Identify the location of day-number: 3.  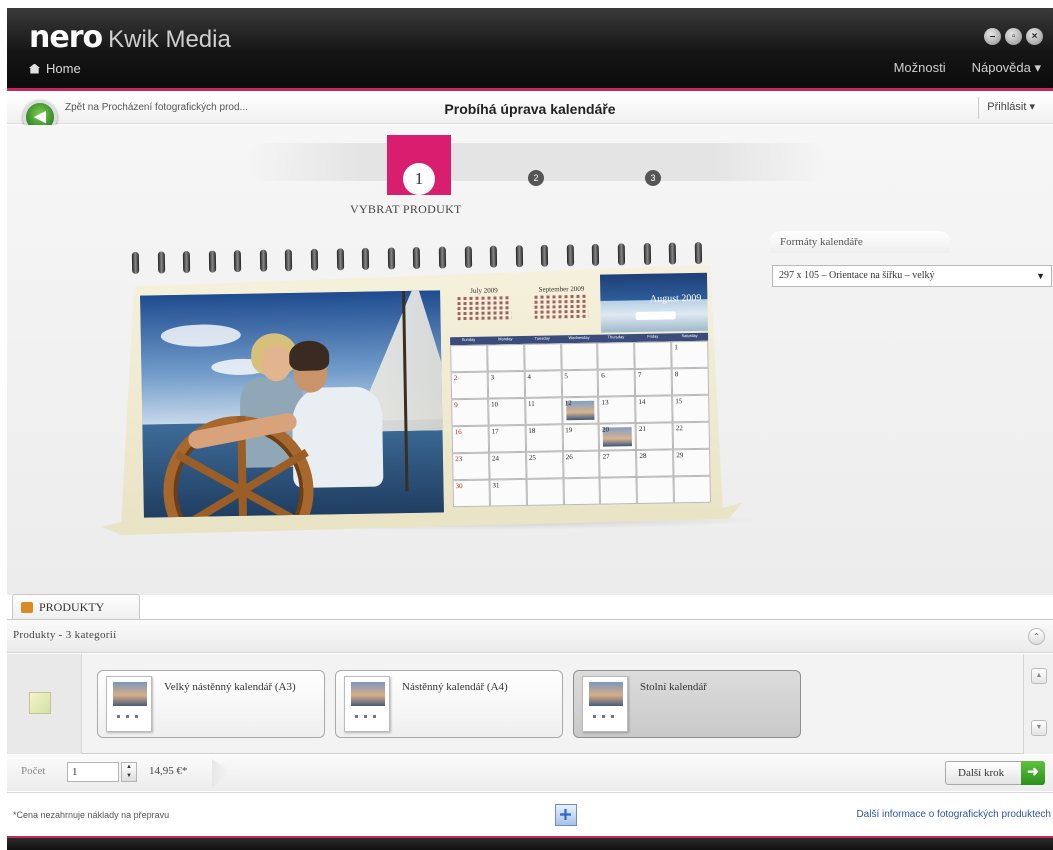
(492, 377).